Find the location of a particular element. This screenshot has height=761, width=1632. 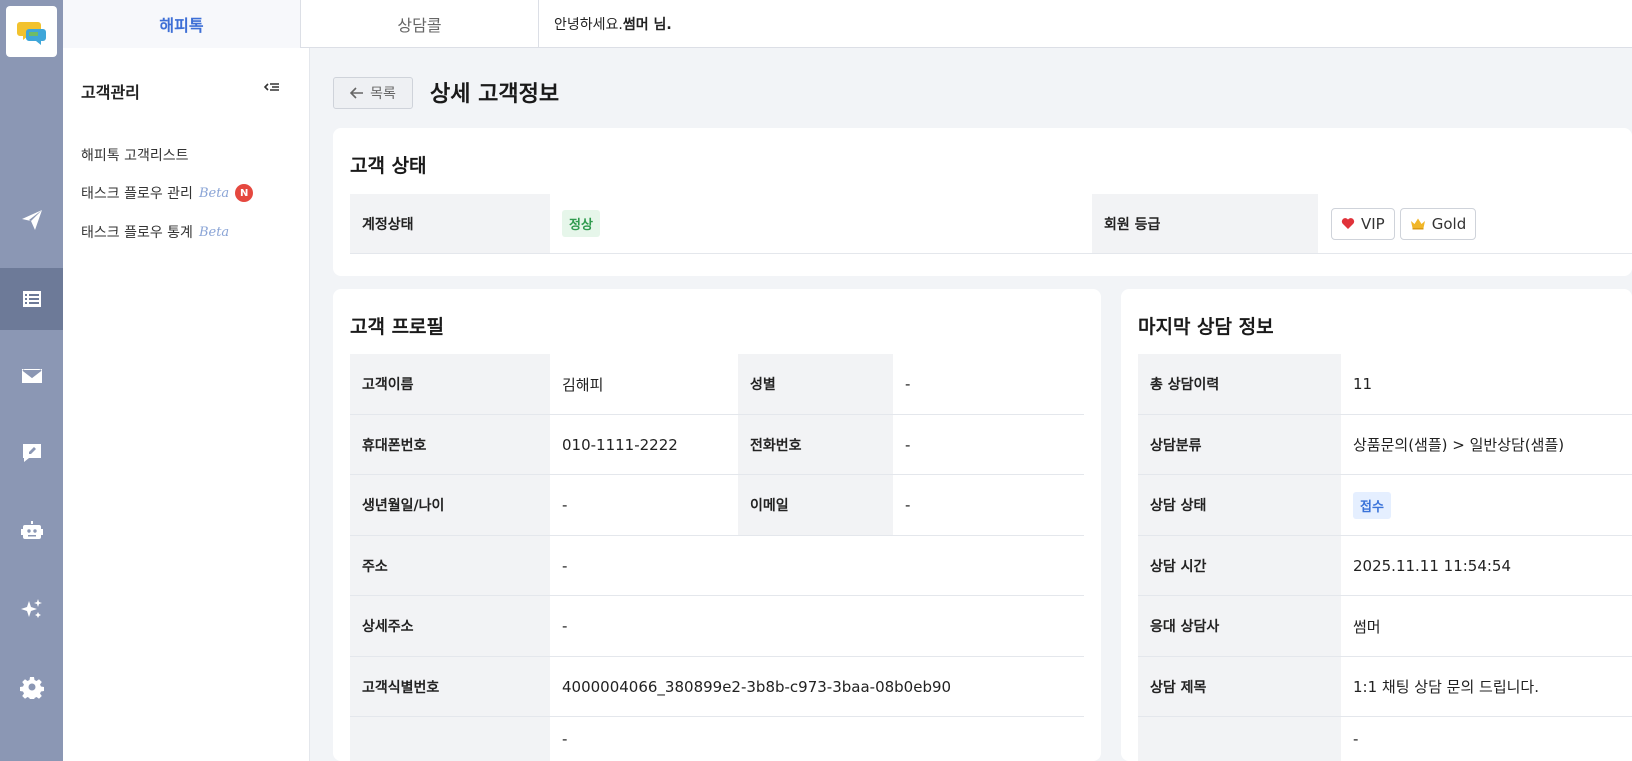

rail-settings is located at coordinates (31, 687).